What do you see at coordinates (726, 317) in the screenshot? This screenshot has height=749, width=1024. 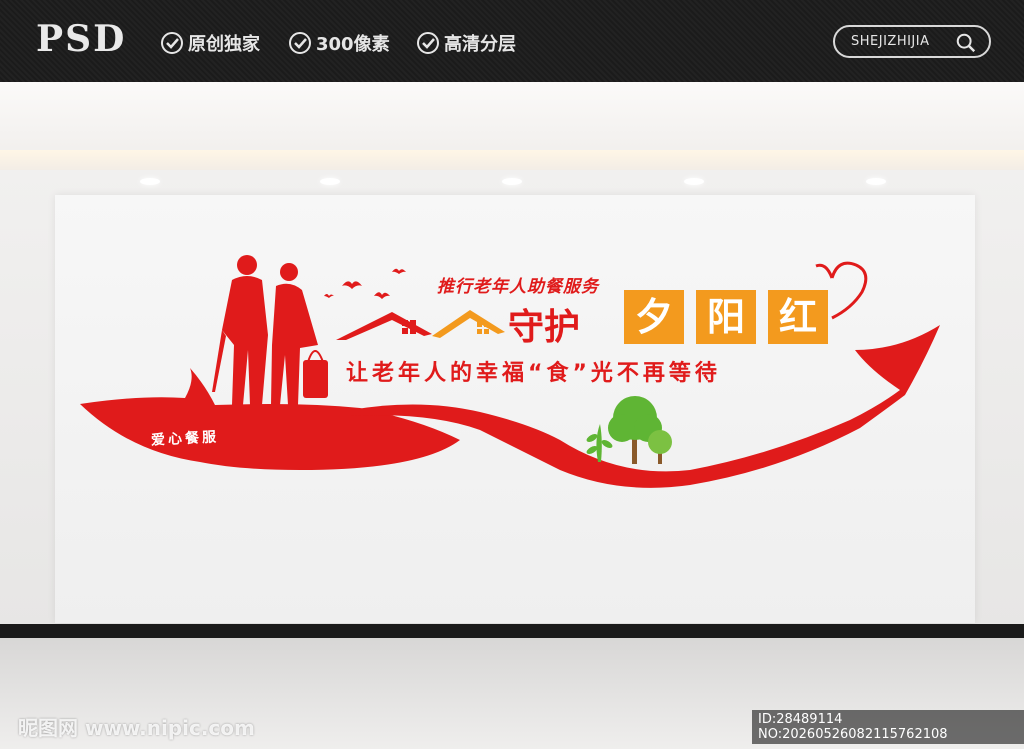 I see `tag-char-box: 阳` at bounding box center [726, 317].